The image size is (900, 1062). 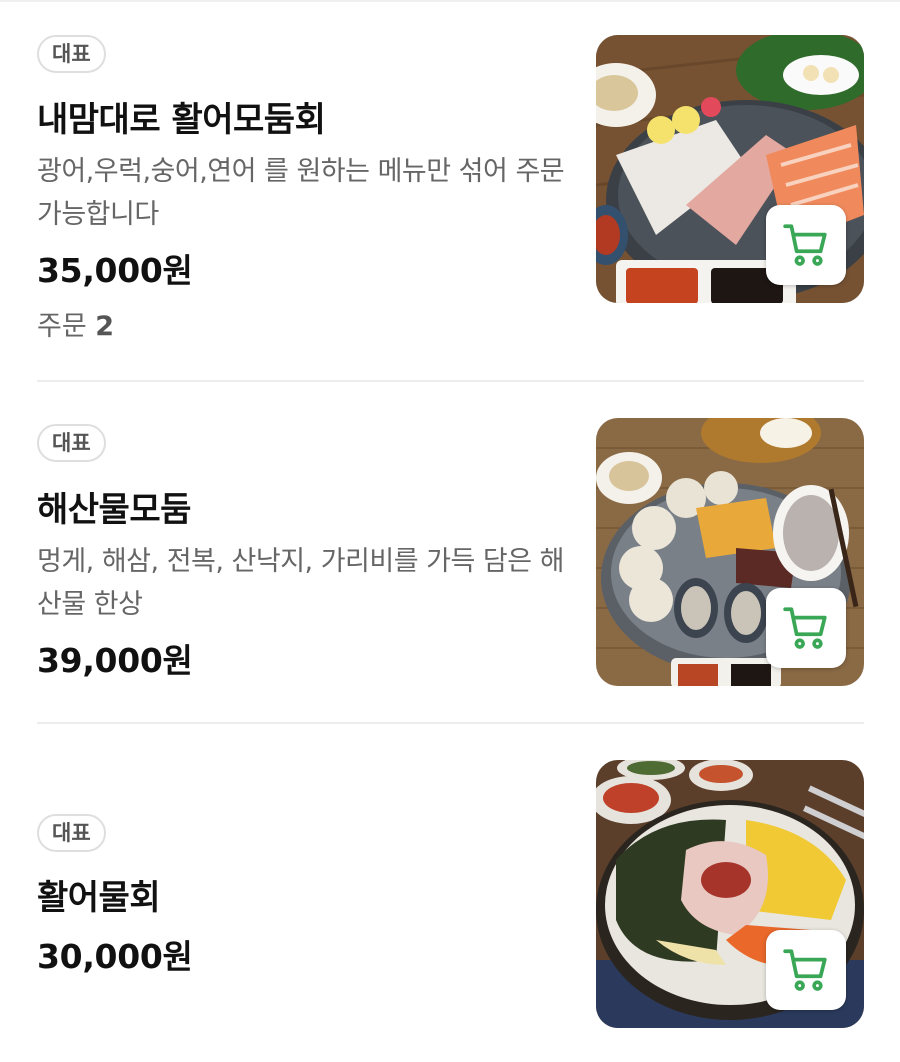 What do you see at coordinates (730, 552) in the screenshot?
I see `seafood-platter-image` at bounding box center [730, 552].